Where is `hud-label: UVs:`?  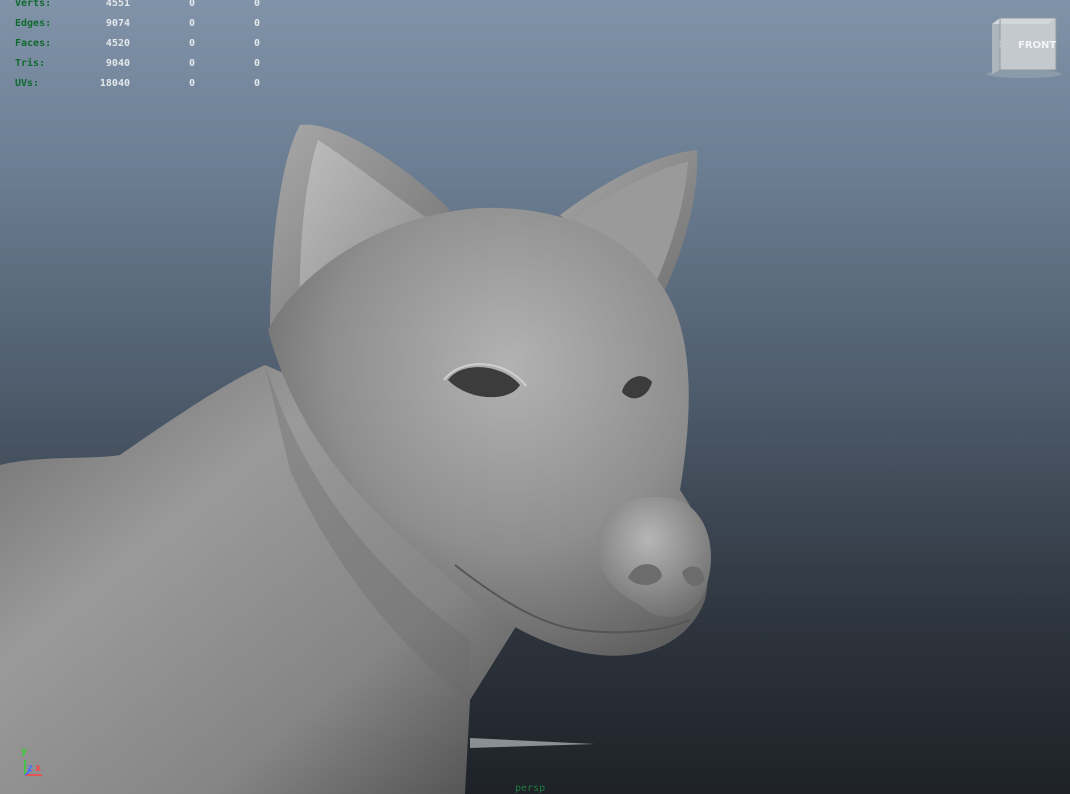 hud-label: UVs: is located at coordinates (27, 83).